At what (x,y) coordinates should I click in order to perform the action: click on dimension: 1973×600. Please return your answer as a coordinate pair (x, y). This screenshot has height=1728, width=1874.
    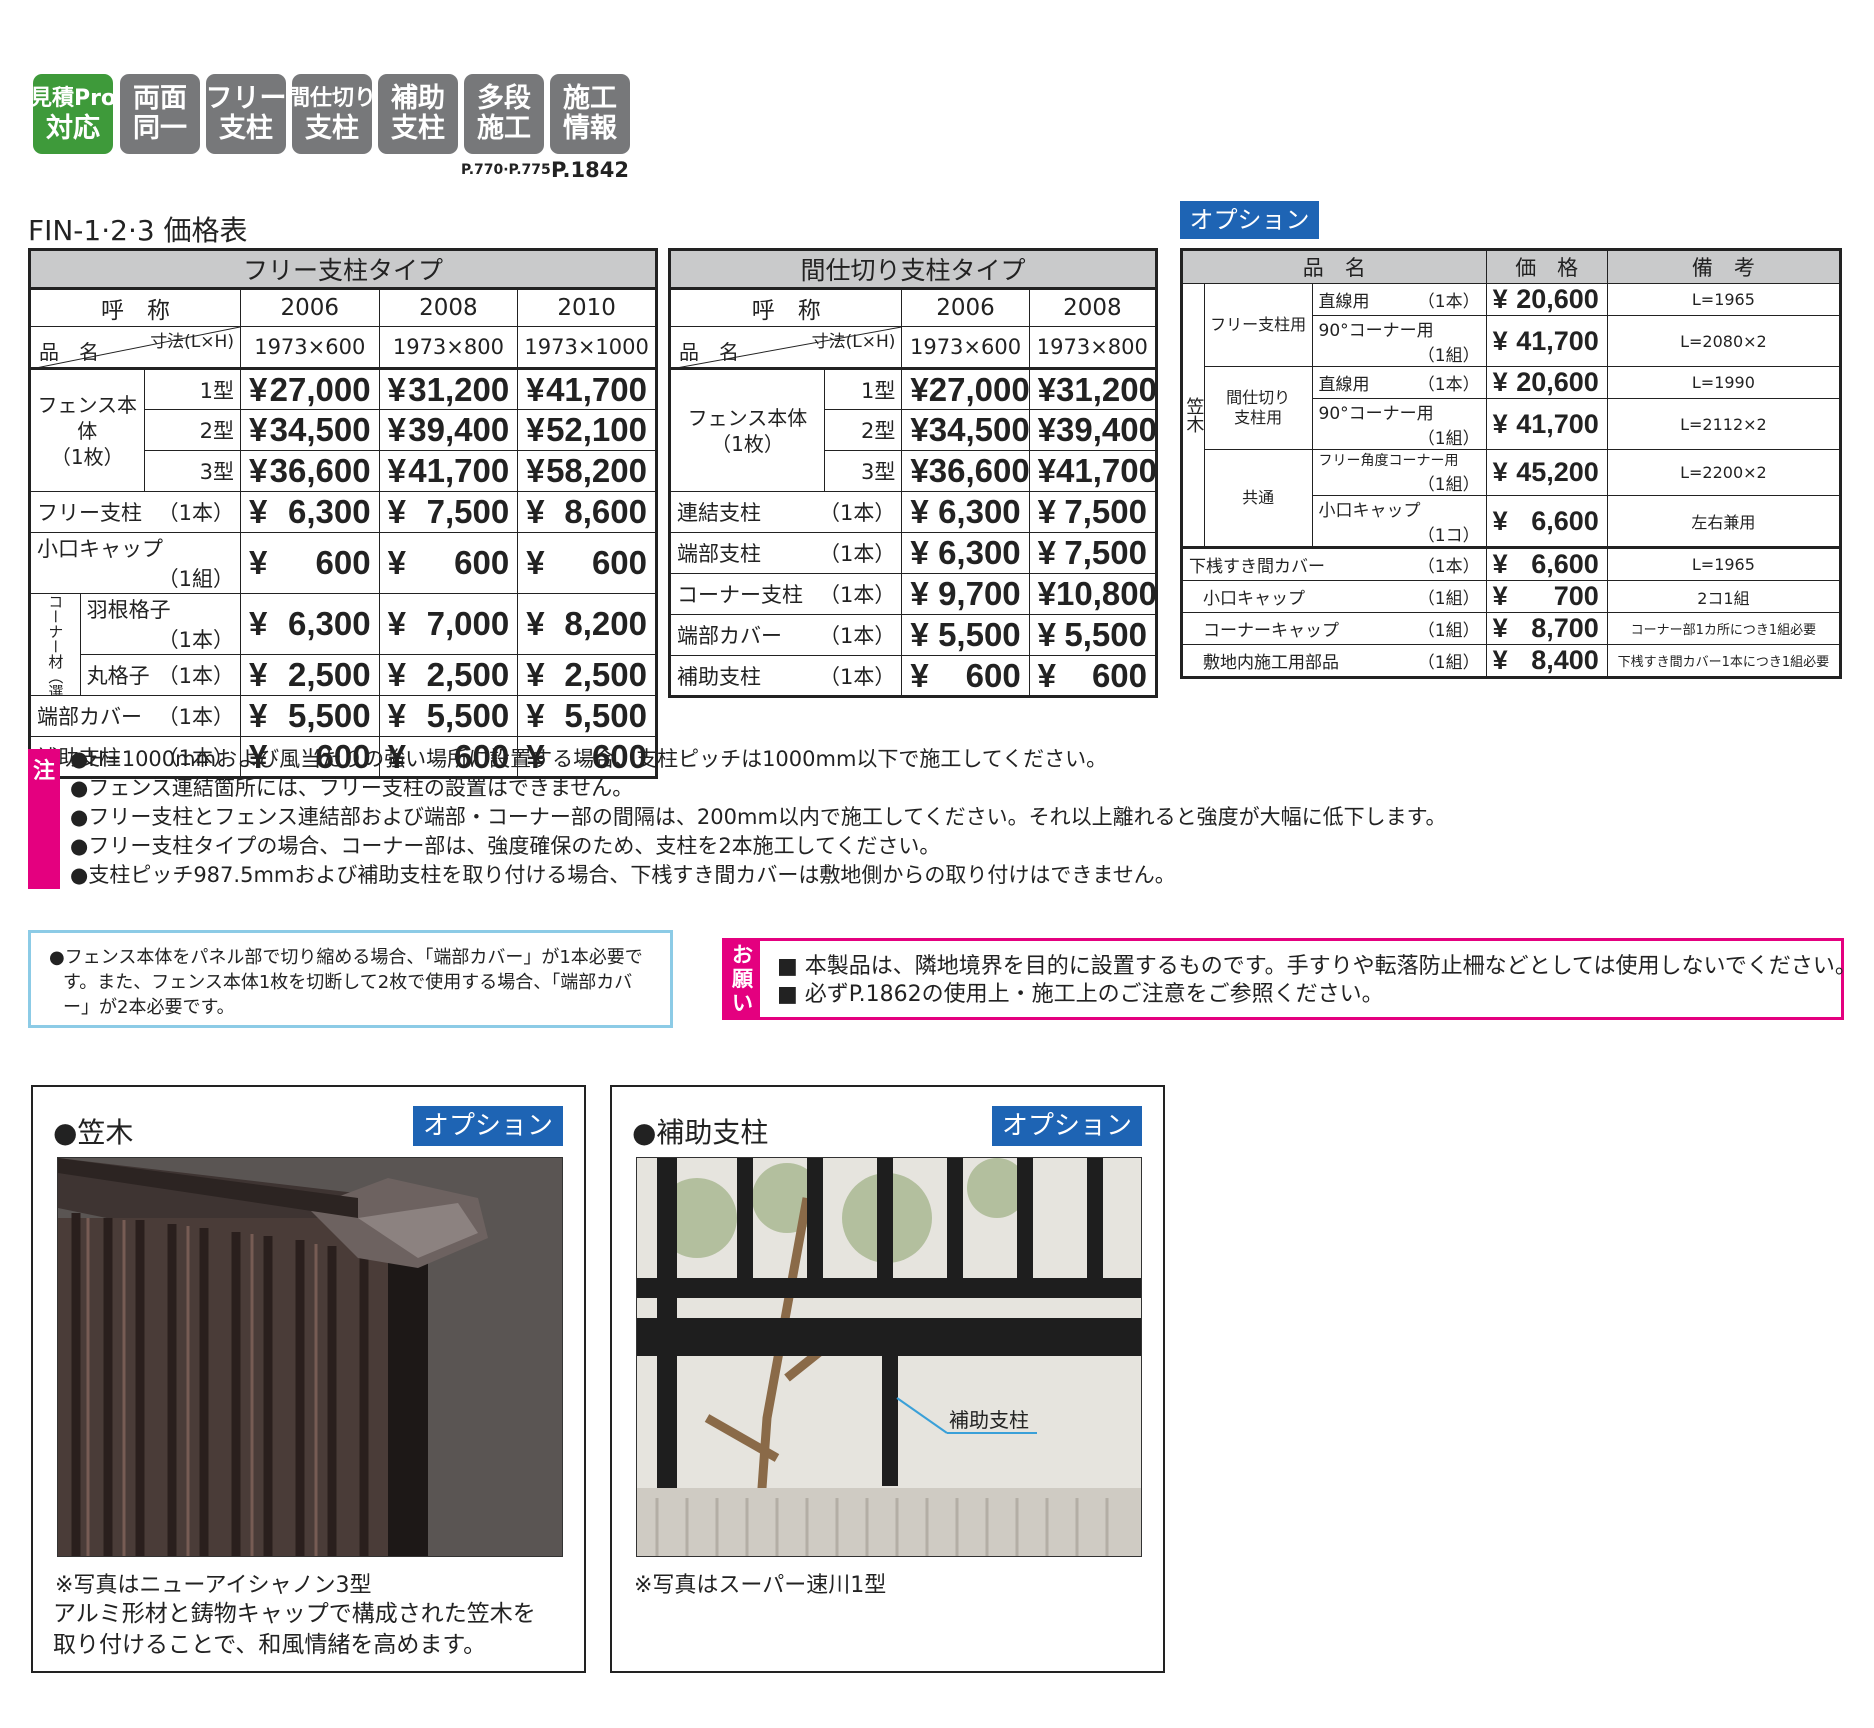
    Looking at the image, I should click on (309, 347).